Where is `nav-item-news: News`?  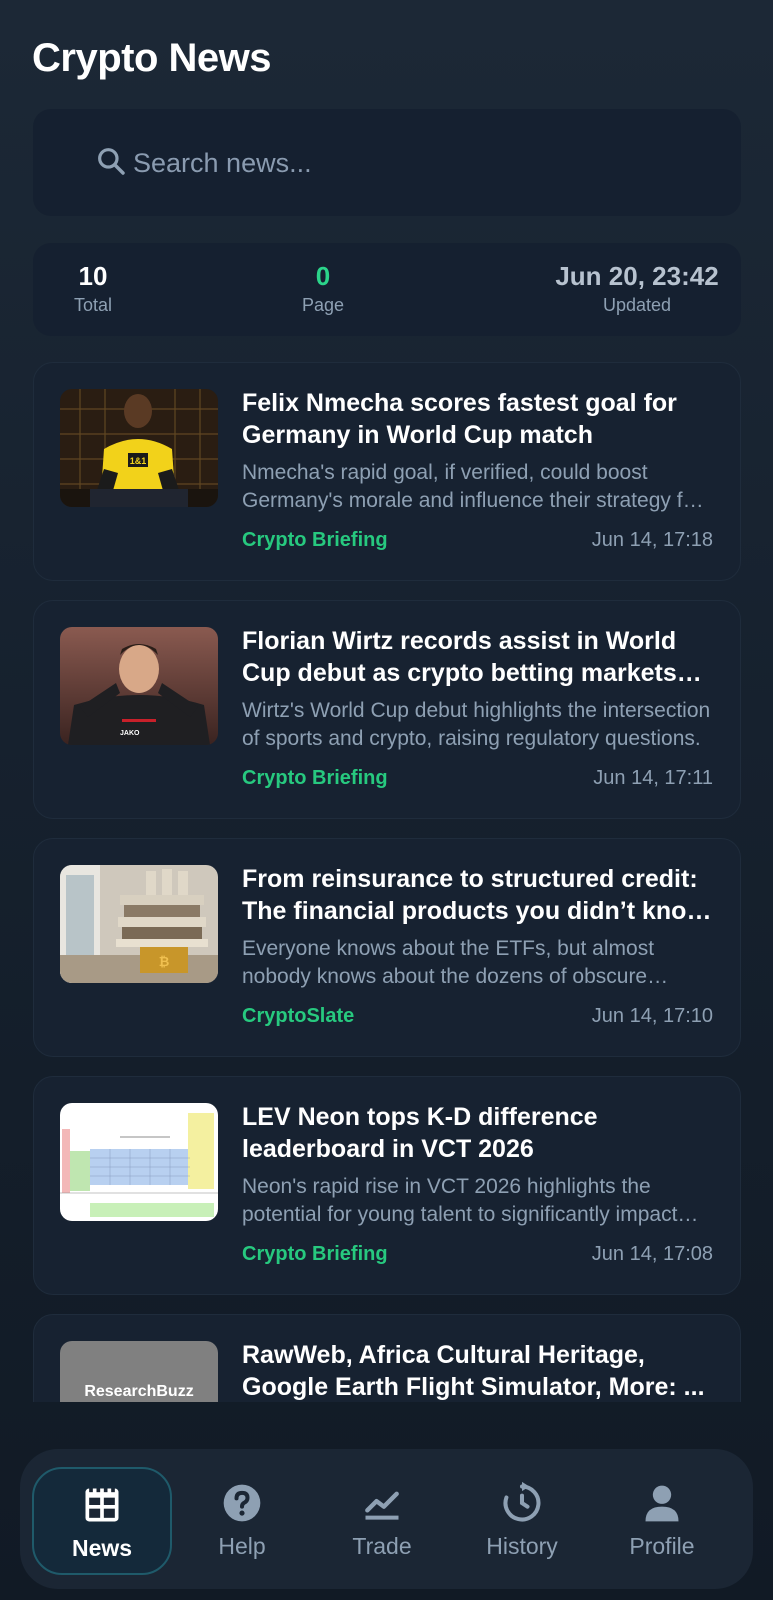
nav-item-news: News is located at coordinates (102, 1521).